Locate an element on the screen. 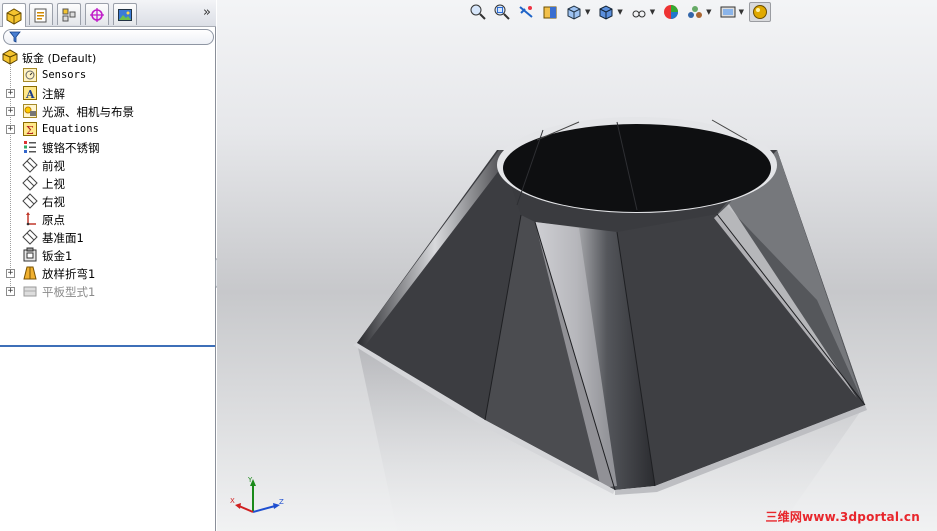 The width and height of the screenshot is (937, 531). tree-item-equations: + Σ Equations is located at coordinates (107, 129).